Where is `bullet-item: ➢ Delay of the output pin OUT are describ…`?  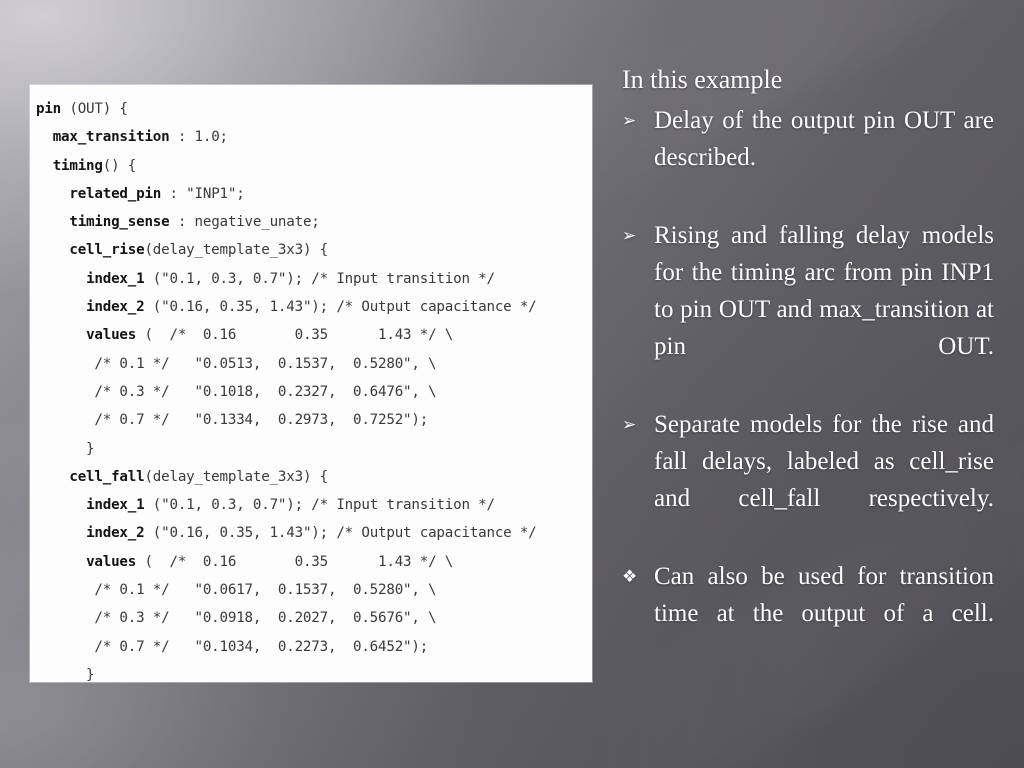
bullet-item: ➢ Delay of the output pin OUT are describ… is located at coordinates (803, 157).